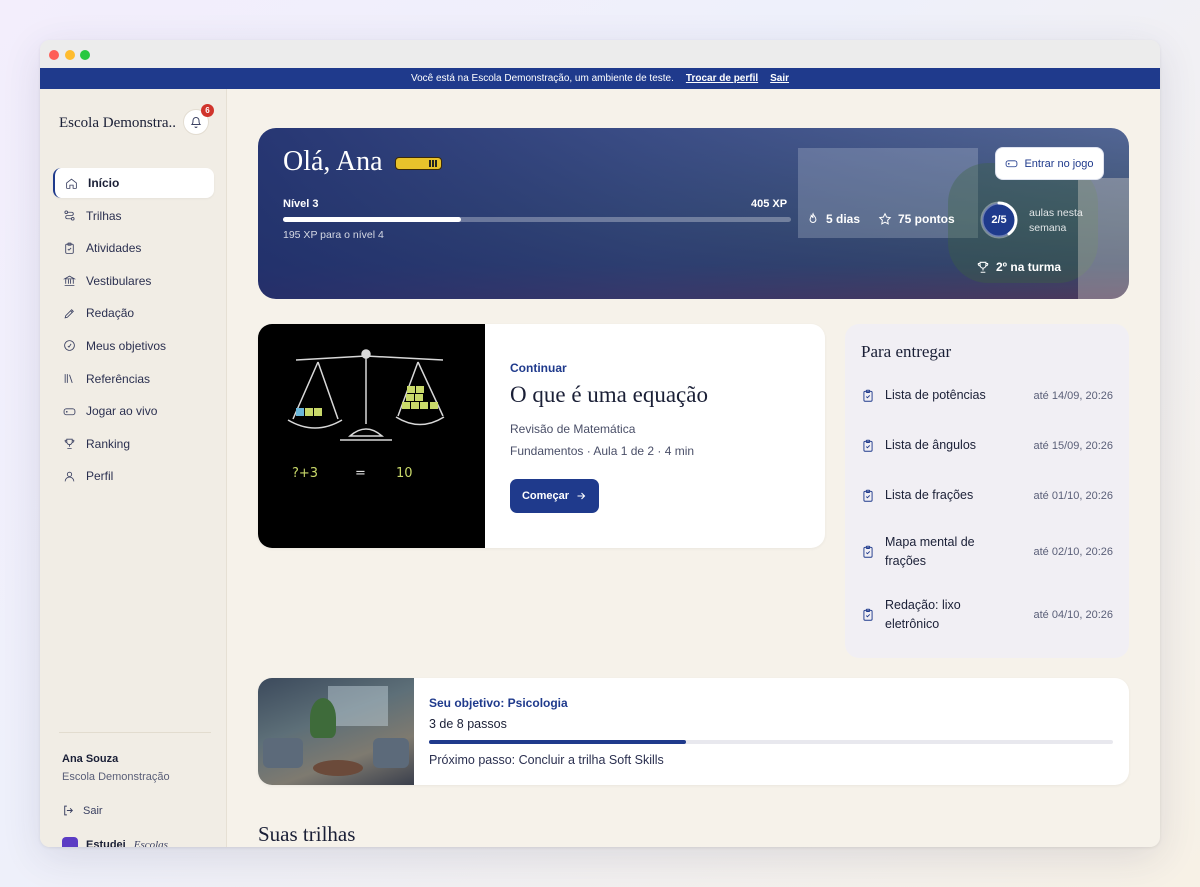 Image resolution: width=1200 pixels, height=887 pixels. I want to click on sidebar-item-meus-objetivos: Meus objetivos, so click(133, 346).